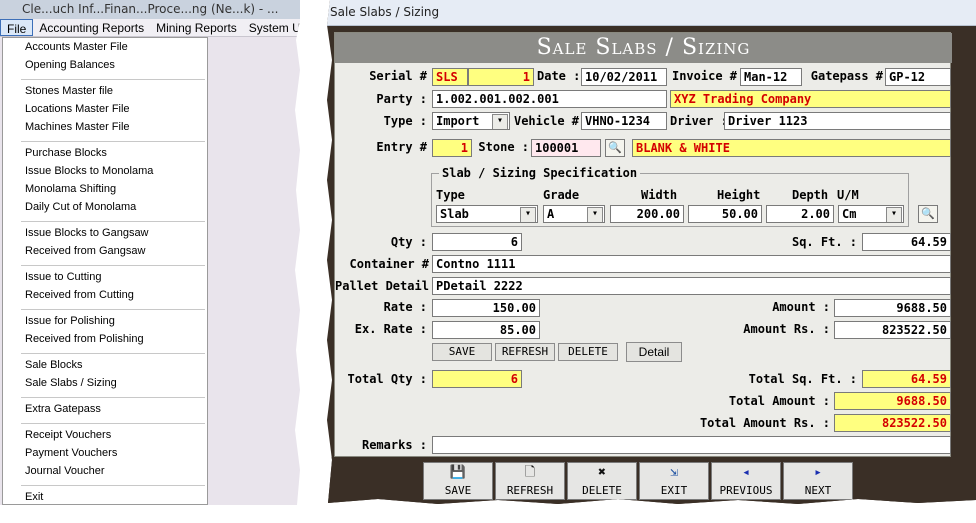 This screenshot has width=976, height=523. Describe the element at coordinates (906, 242) in the screenshot. I see `sqft-field: 64.59` at that location.